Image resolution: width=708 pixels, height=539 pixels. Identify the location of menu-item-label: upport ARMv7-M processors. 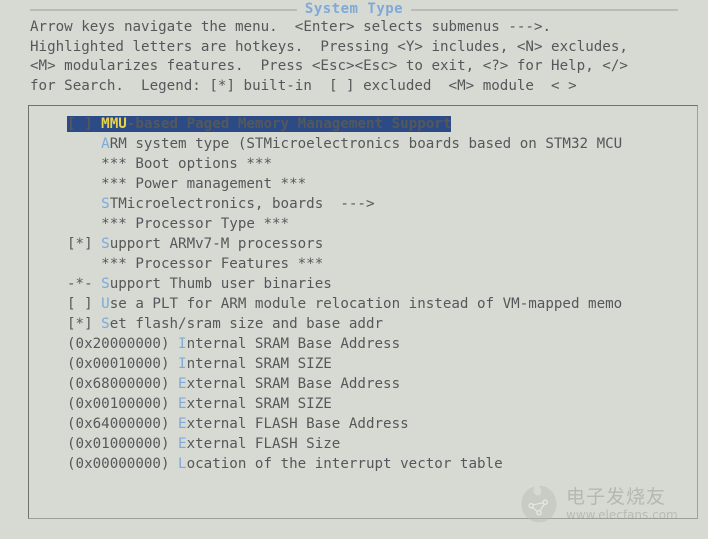
(216, 244).